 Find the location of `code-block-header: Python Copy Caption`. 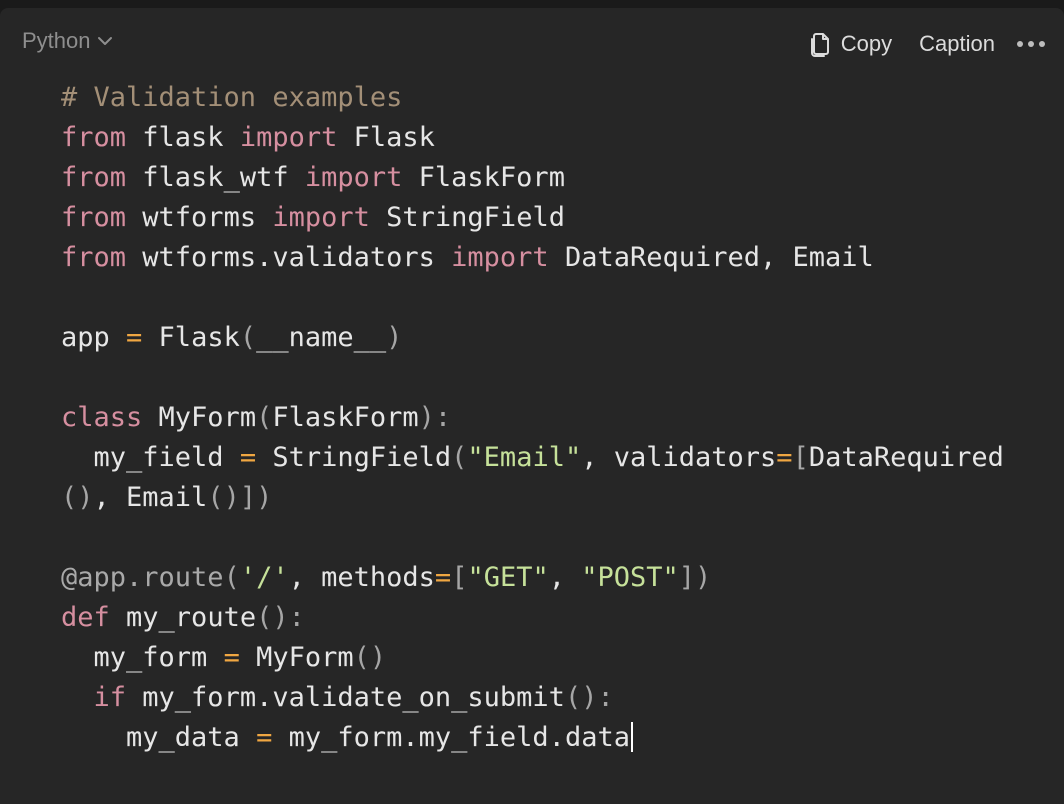

code-block-header: Python Copy Caption is located at coordinates (532, 44).